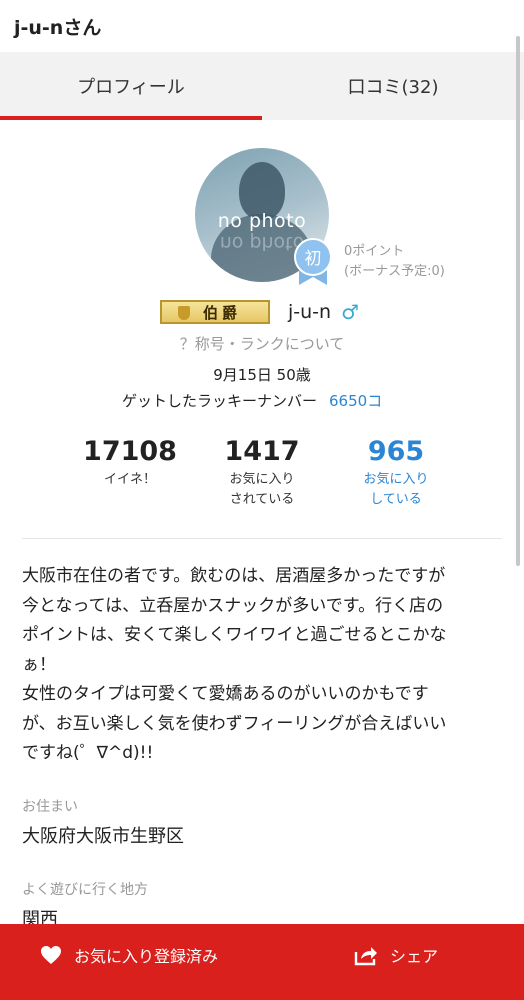 The width and height of the screenshot is (524, 1000). What do you see at coordinates (39, 664) in the screenshot?
I see `bio-line: ぁ！` at bounding box center [39, 664].